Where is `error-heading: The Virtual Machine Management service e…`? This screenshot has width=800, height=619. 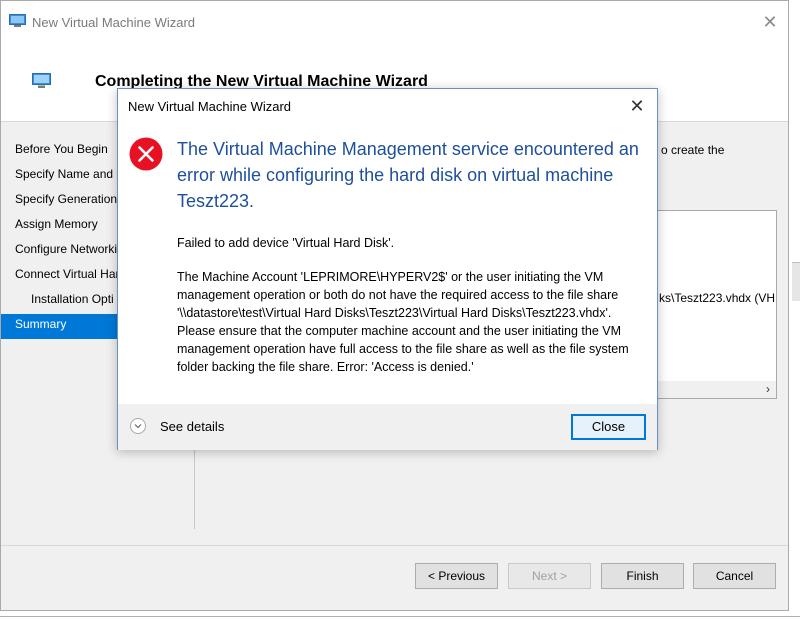
error-heading: The Virtual Machine Management service e… is located at coordinates (408, 175).